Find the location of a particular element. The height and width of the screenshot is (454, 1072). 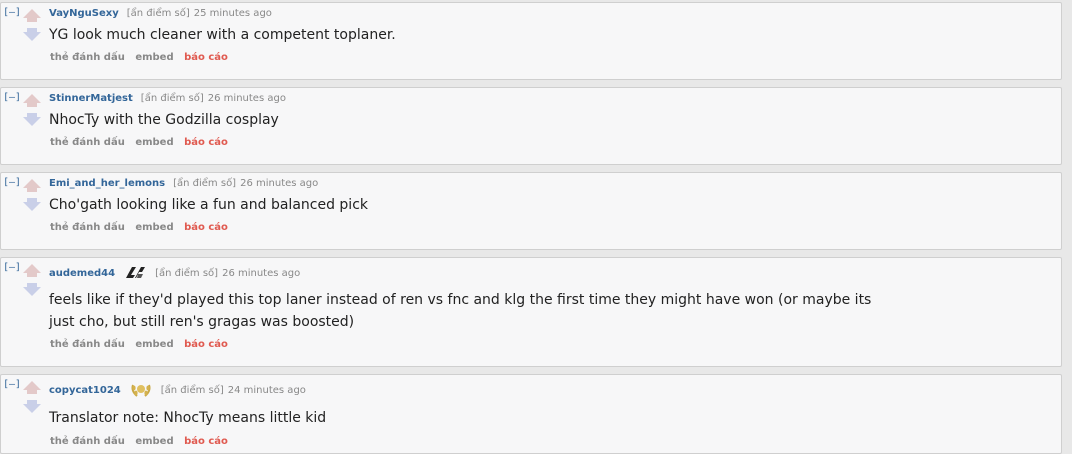

tagline: copycat1024 [ẩn điểm số] 24 minutes ago is located at coordinates (177, 390).